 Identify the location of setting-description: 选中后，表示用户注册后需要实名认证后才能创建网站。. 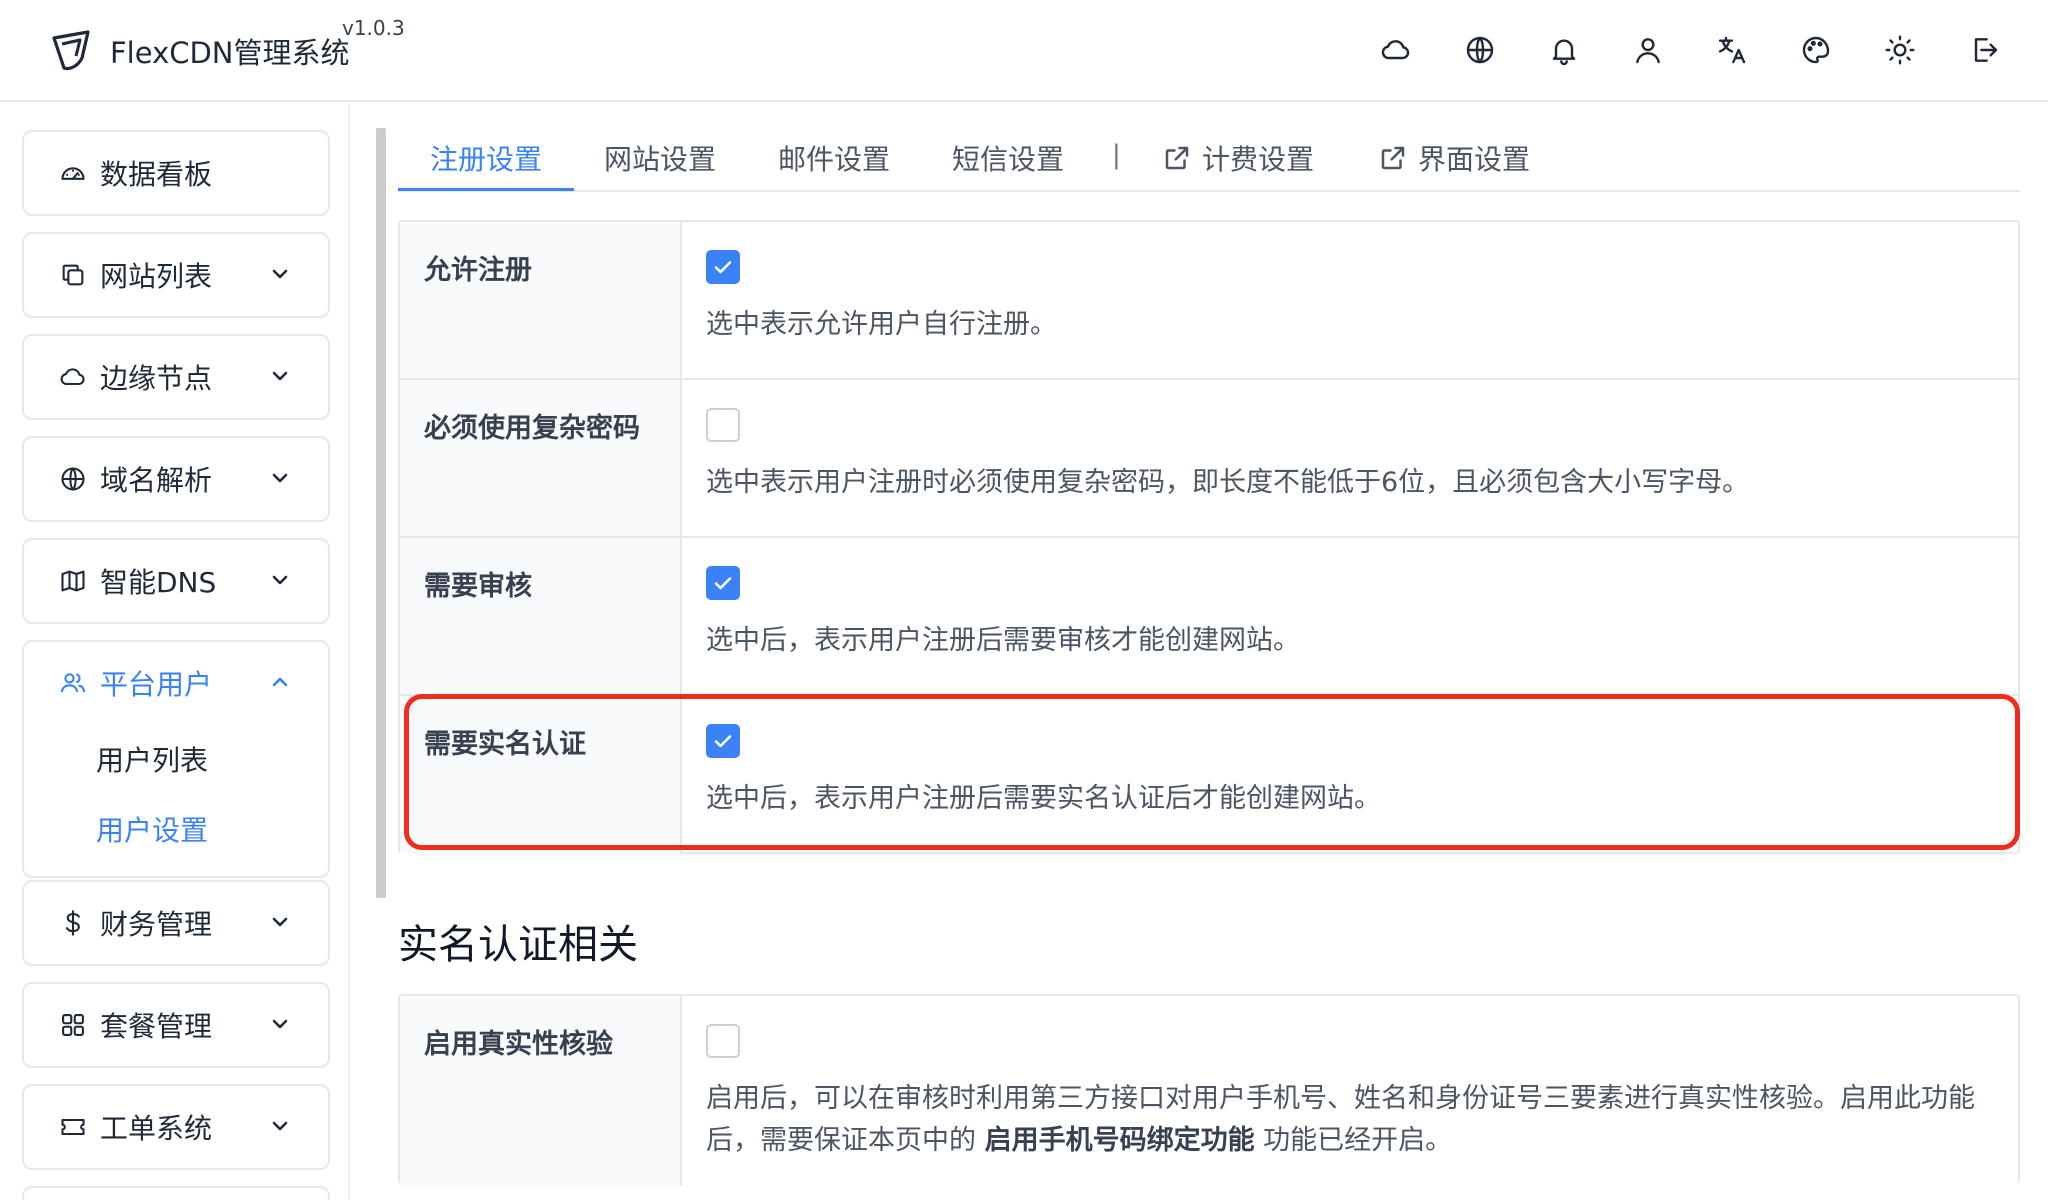
(1043, 798).